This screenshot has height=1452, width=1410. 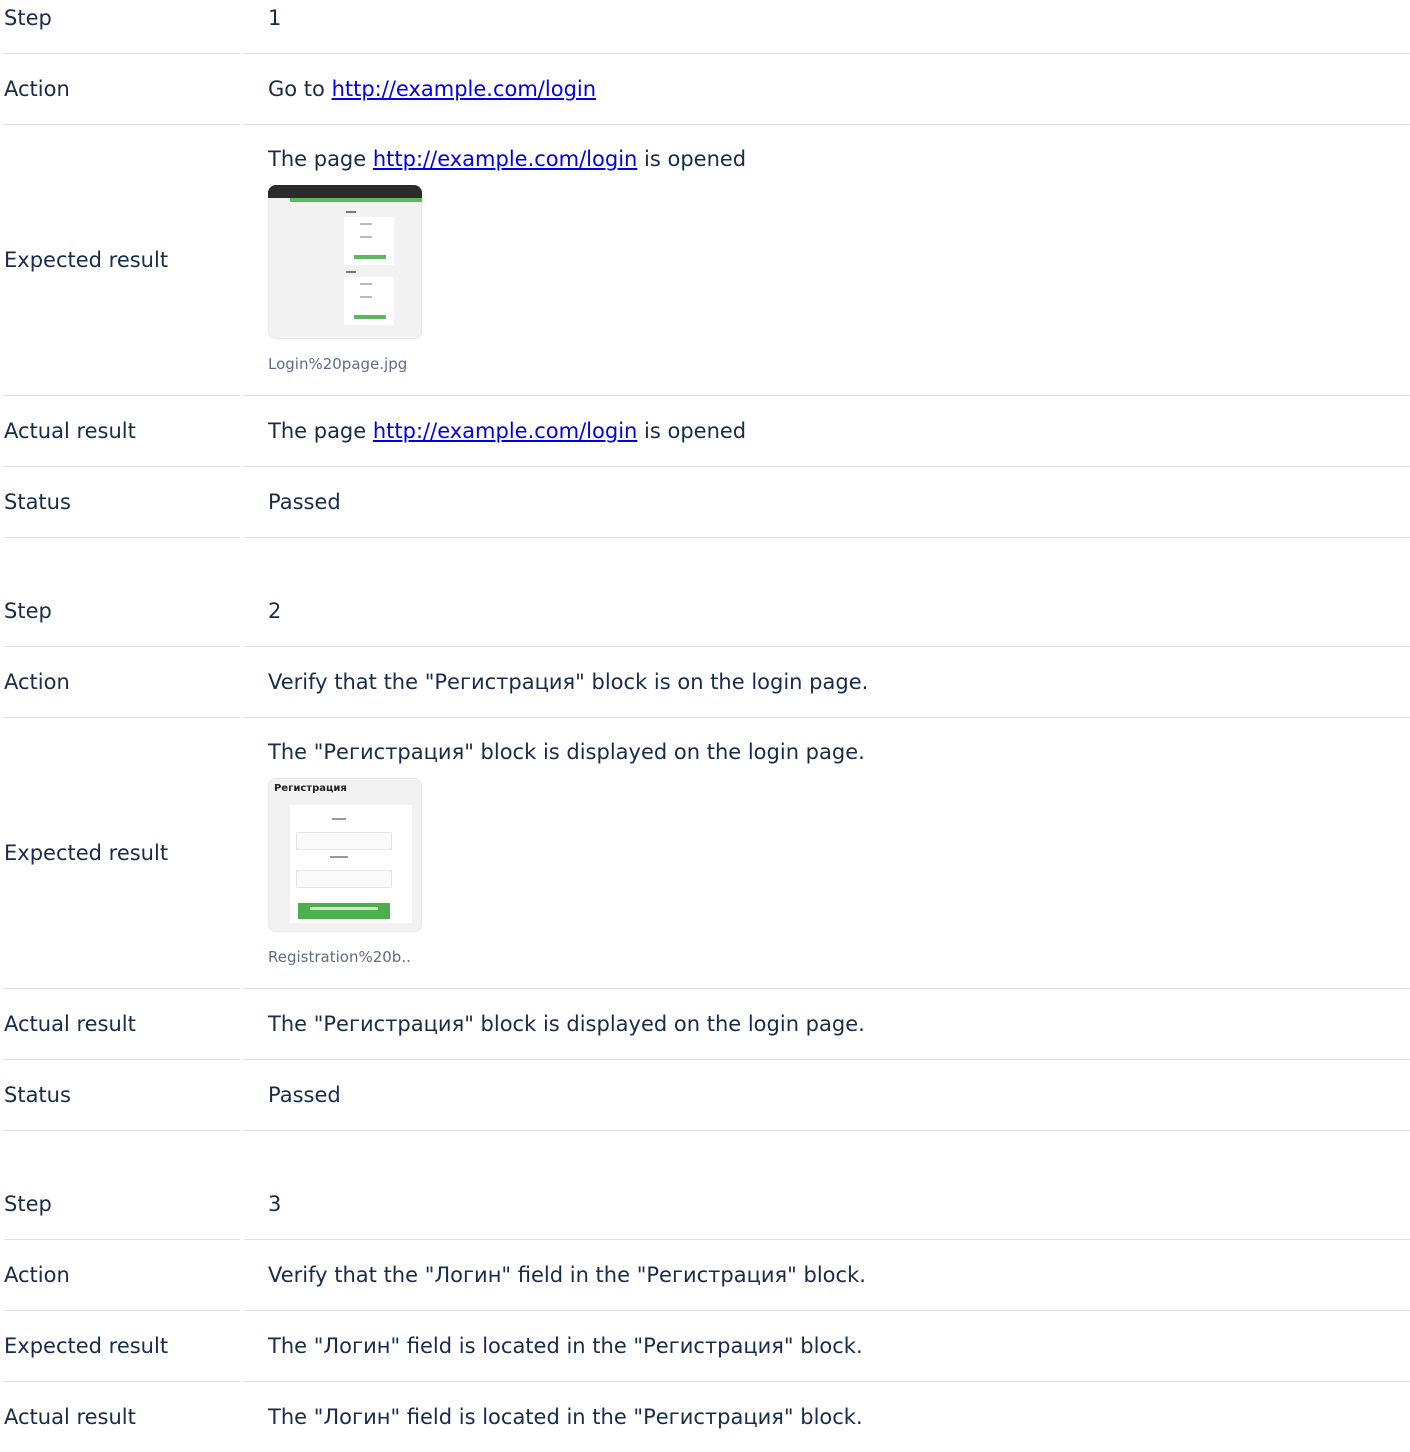 What do you see at coordinates (839, 364) in the screenshot?
I see `attachment-filename: Login%20page.jpg` at bounding box center [839, 364].